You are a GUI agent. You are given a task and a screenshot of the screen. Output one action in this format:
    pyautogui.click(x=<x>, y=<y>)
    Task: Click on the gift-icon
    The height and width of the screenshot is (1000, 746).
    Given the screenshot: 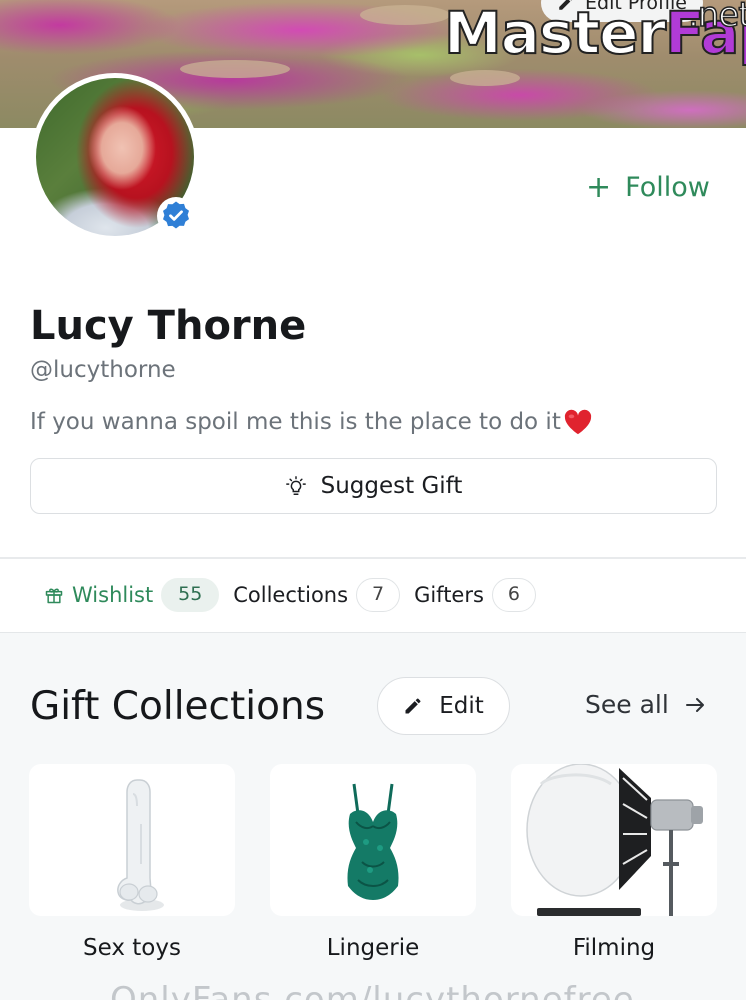 What is the action you would take?
    pyautogui.click(x=54, y=596)
    